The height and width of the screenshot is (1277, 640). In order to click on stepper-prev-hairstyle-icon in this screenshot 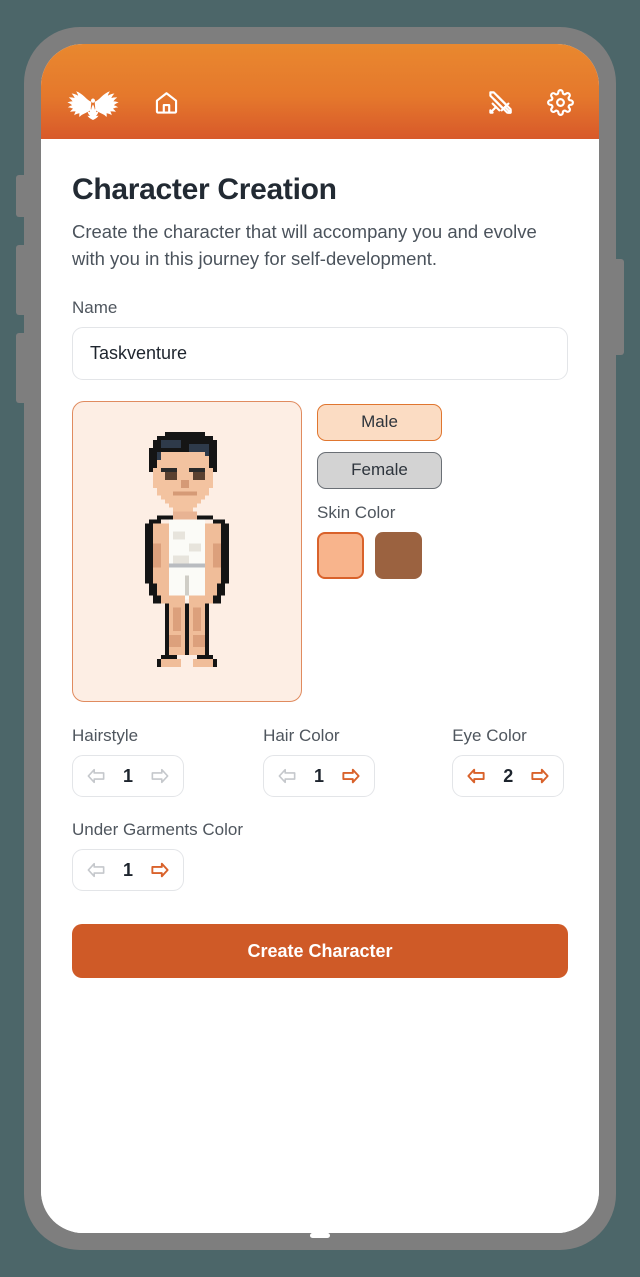, I will do `click(96, 776)`.